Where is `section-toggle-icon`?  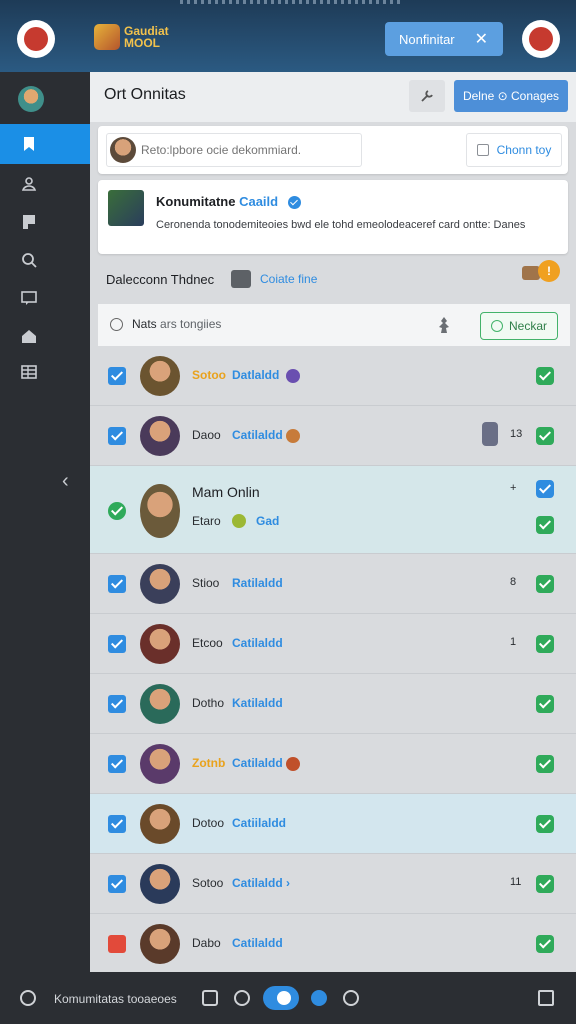 section-toggle-icon is located at coordinates (241, 279).